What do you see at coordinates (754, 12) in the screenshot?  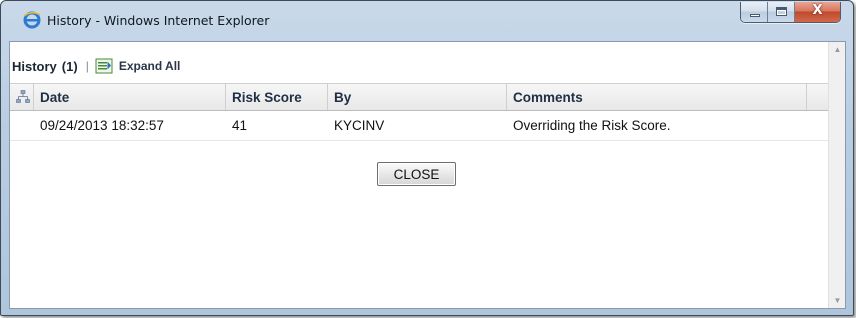 I see `minimize-button` at bounding box center [754, 12].